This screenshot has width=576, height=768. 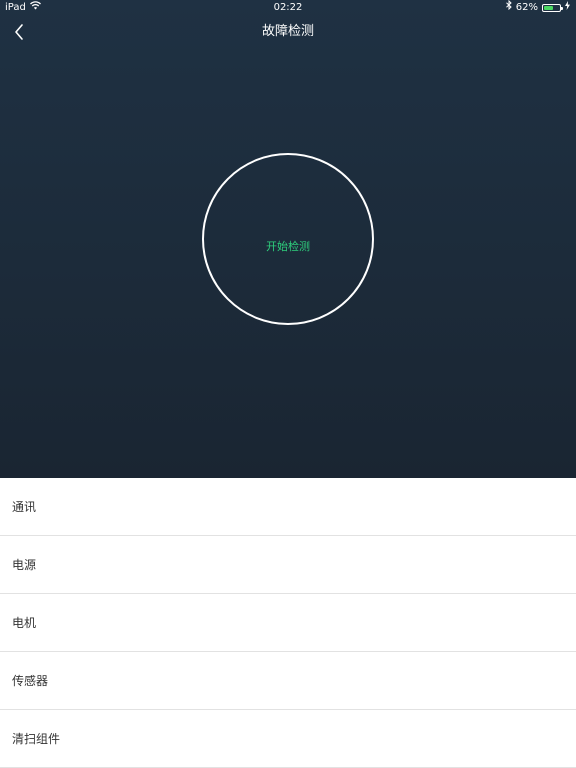 What do you see at coordinates (526, 7) in the screenshot?
I see `battery-percent: 62%` at bounding box center [526, 7].